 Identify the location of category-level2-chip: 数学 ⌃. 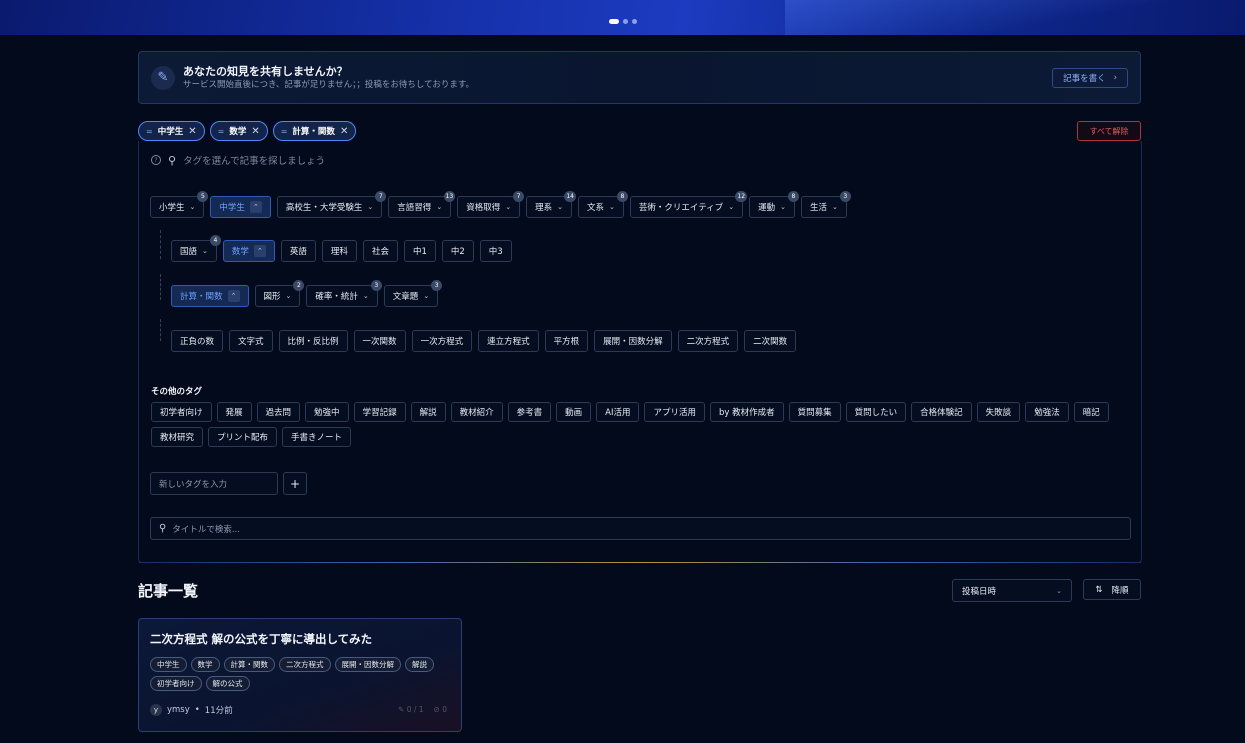
(248, 251).